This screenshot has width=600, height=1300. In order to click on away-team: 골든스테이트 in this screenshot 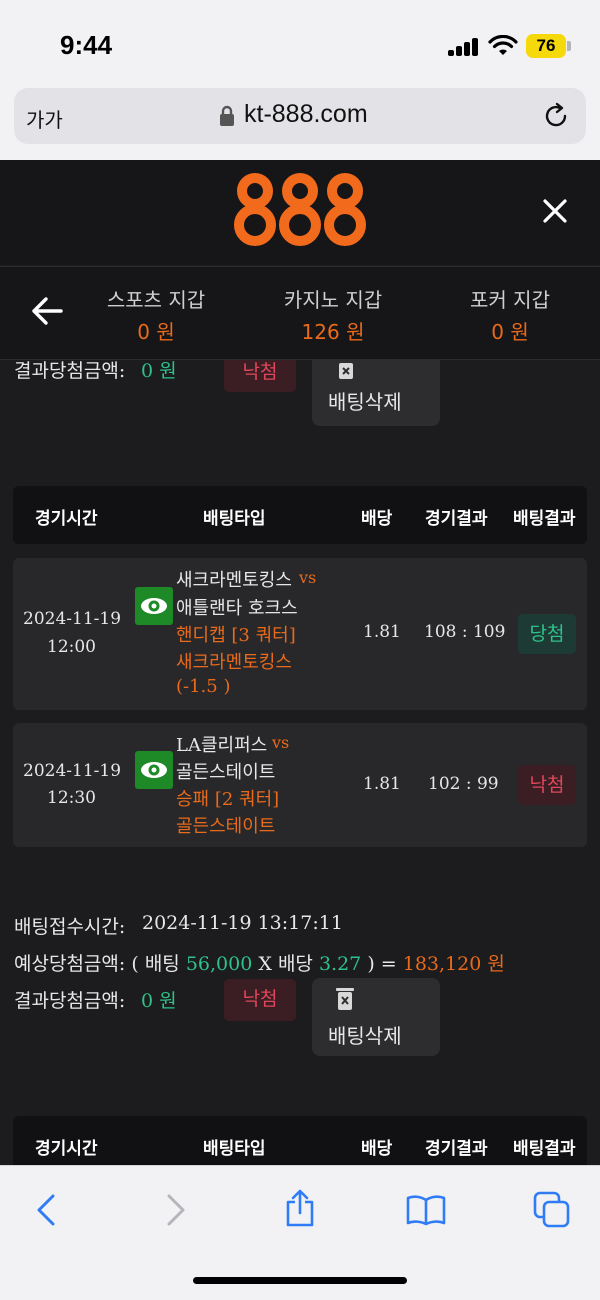, I will do `click(226, 772)`.